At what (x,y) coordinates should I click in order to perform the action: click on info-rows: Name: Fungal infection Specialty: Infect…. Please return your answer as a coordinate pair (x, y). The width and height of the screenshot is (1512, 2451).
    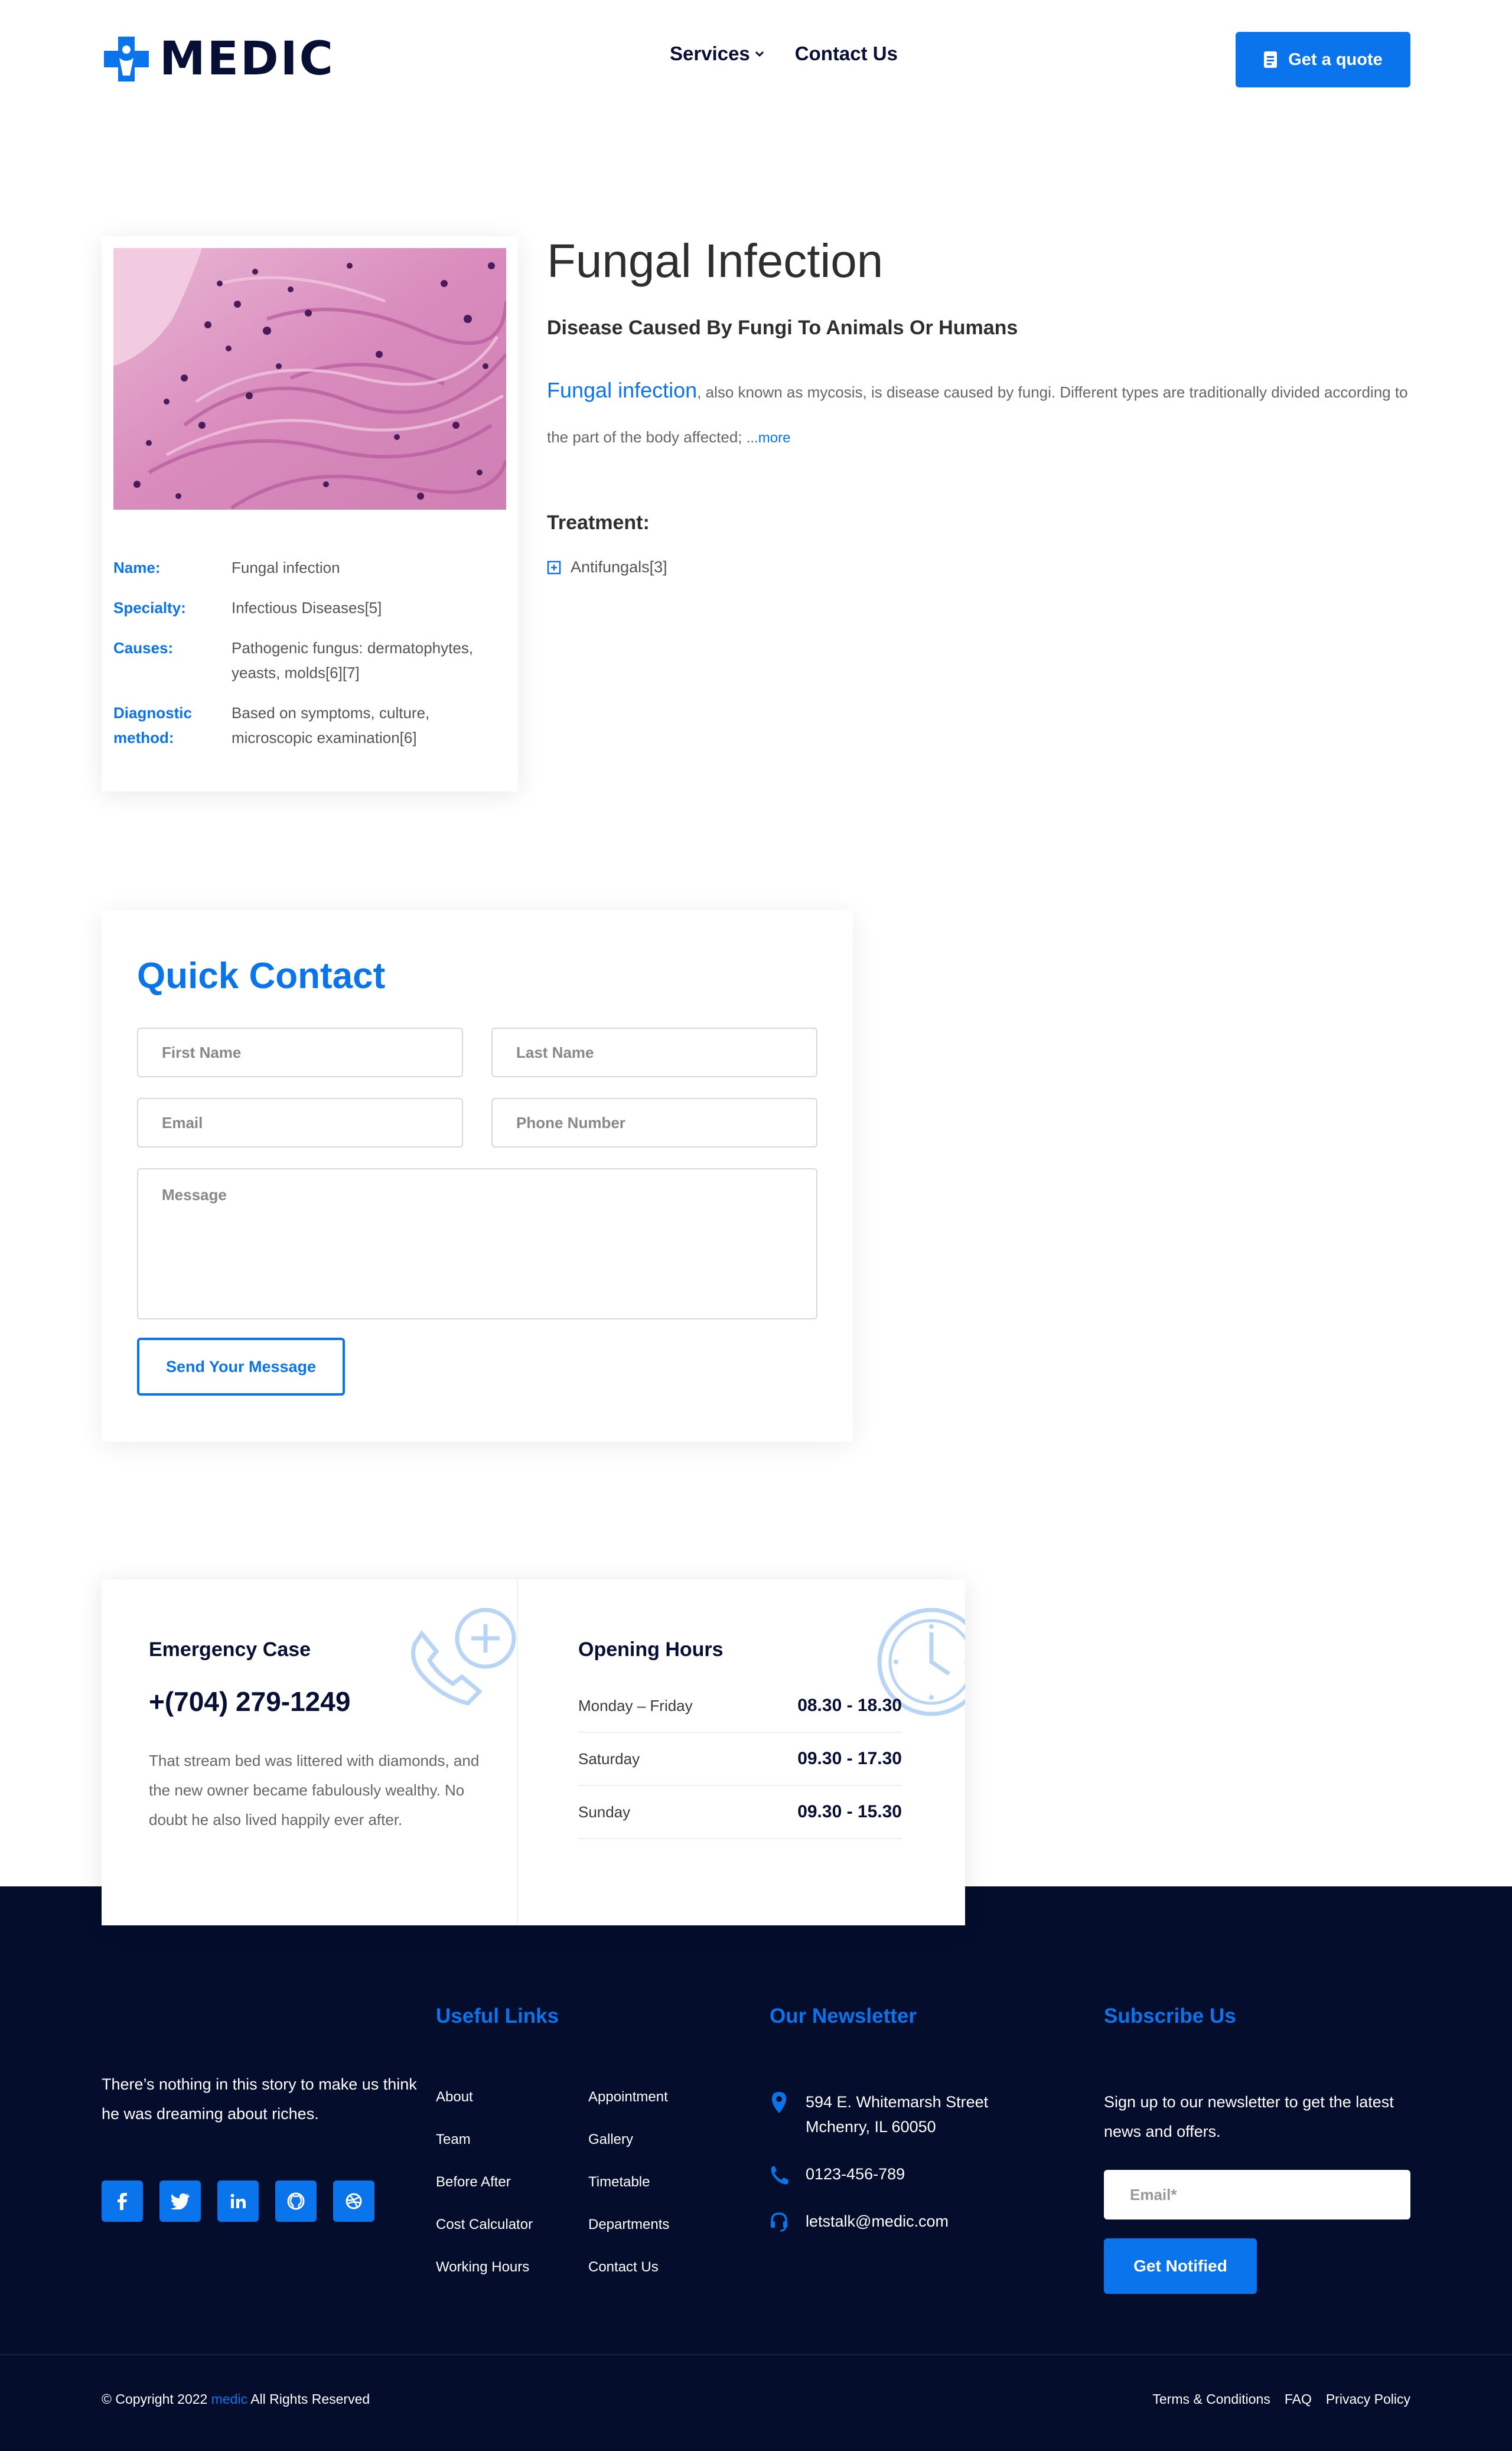
    Looking at the image, I should click on (309, 660).